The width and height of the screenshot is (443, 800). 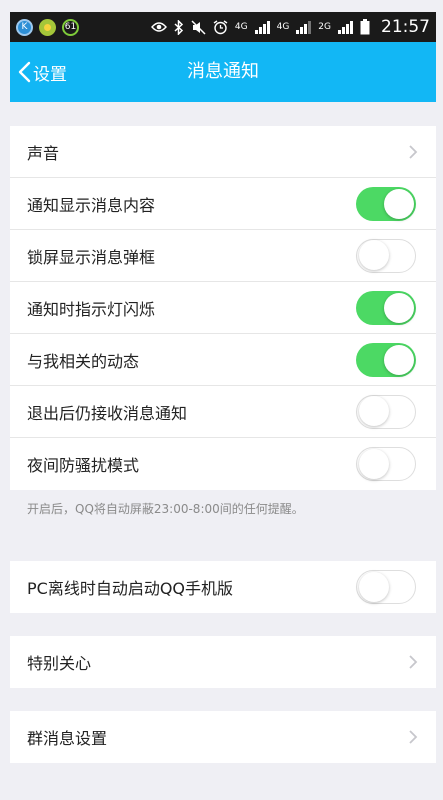 I want to click on special-care-label: 特别关心, so click(x=59, y=663).